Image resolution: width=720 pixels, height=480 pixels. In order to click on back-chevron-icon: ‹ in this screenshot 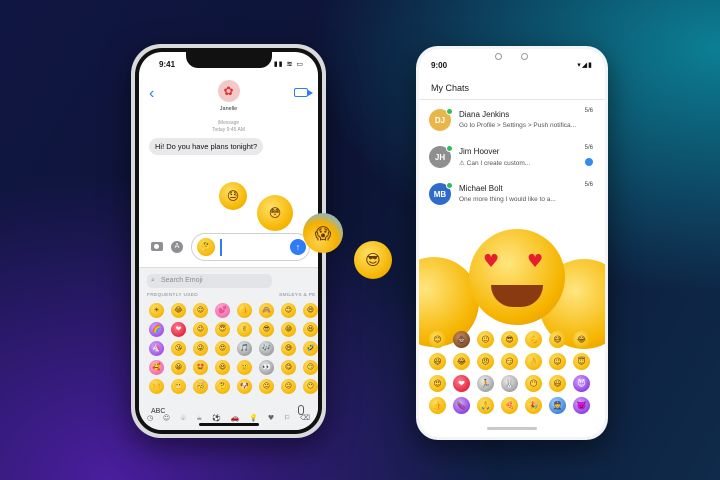, I will do `click(151, 94)`.